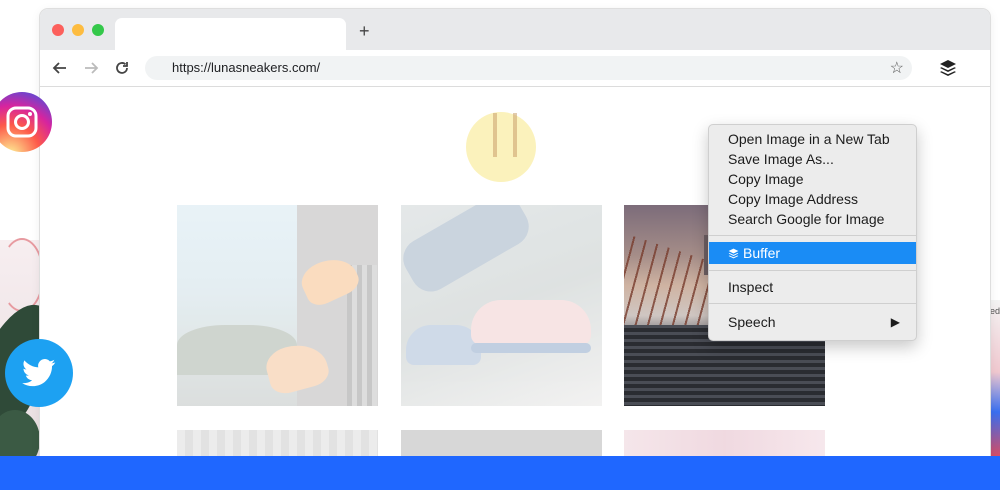 The width and height of the screenshot is (1000, 490). What do you see at coordinates (122, 68) in the screenshot?
I see `reload-icon` at bounding box center [122, 68].